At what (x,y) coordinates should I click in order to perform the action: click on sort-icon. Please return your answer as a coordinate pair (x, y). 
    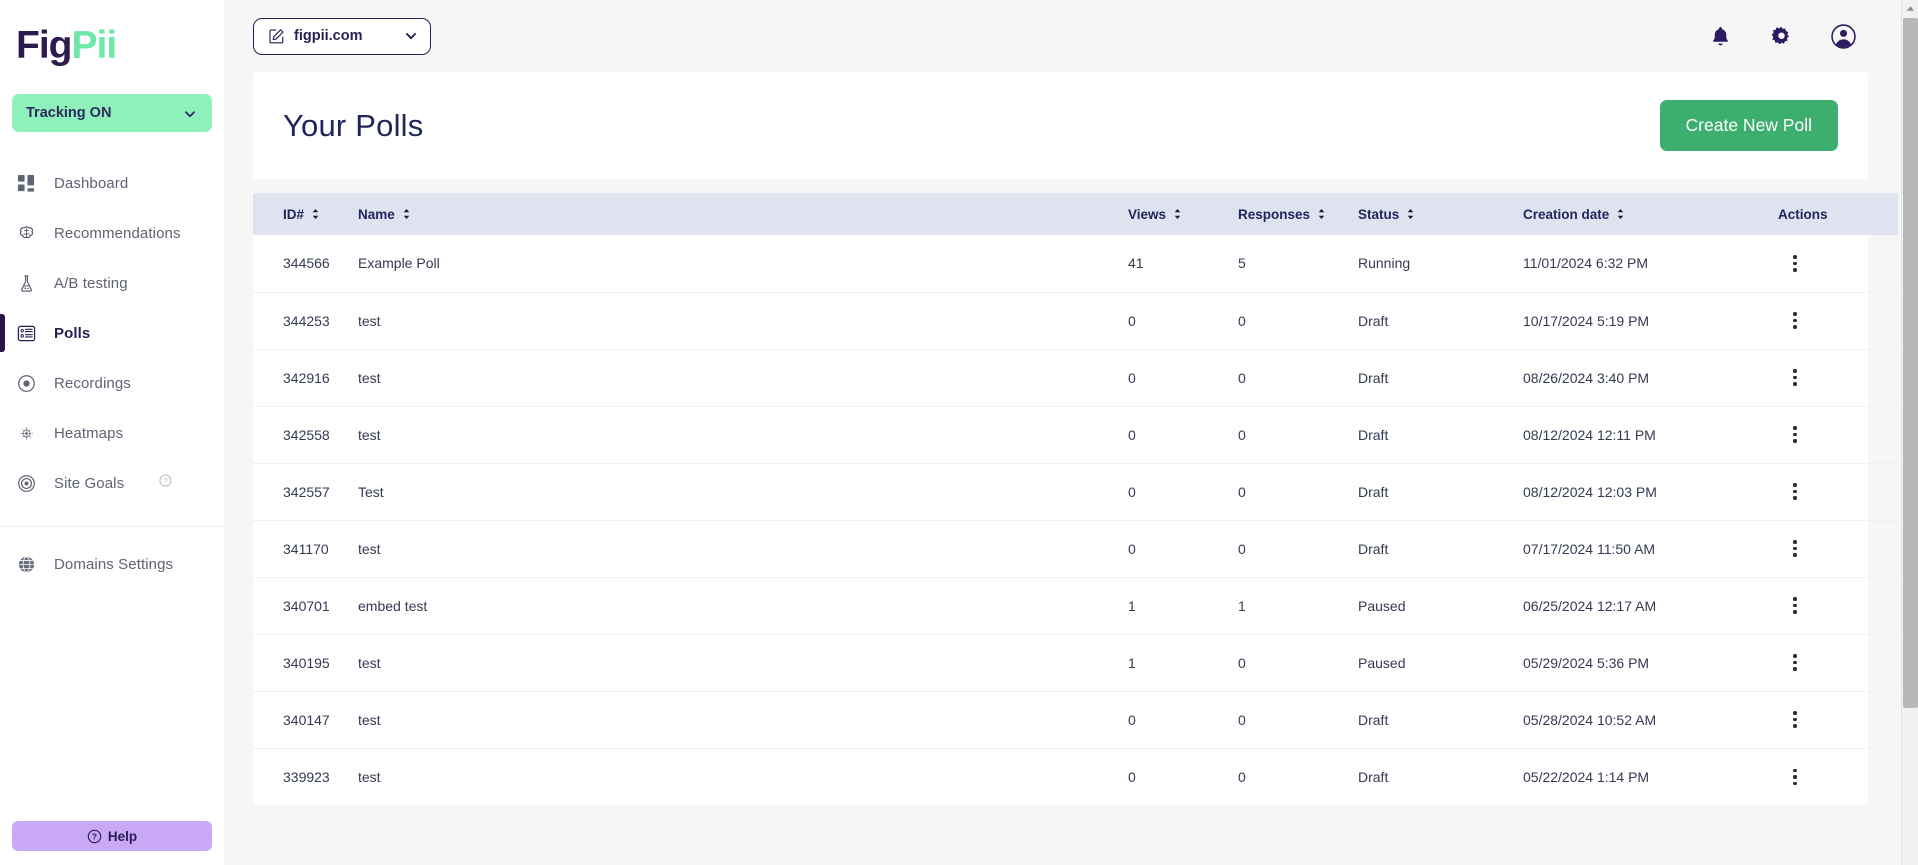
    Looking at the image, I should click on (1321, 214).